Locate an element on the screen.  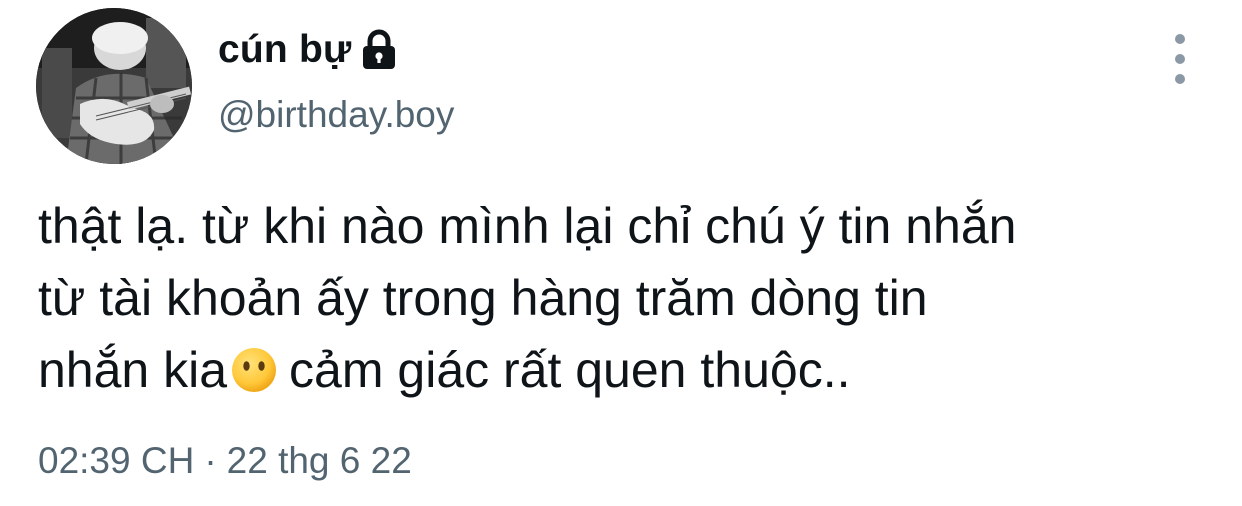
tweet-text-fragment: nhắn kia is located at coordinates (133, 370).